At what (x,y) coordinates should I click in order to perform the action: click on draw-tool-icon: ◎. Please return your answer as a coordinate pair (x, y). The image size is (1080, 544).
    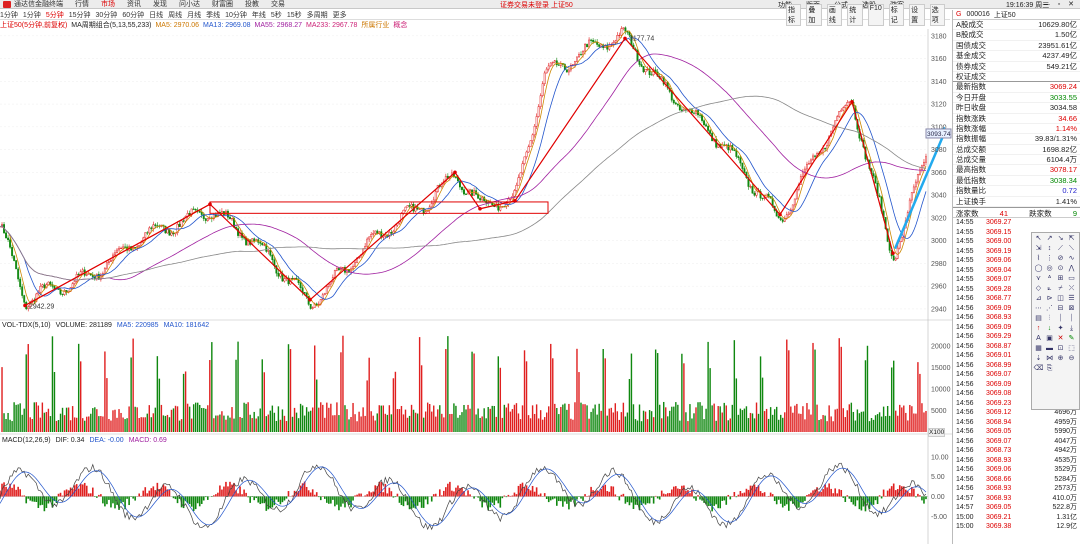
    Looking at the image, I should click on (1049, 269).